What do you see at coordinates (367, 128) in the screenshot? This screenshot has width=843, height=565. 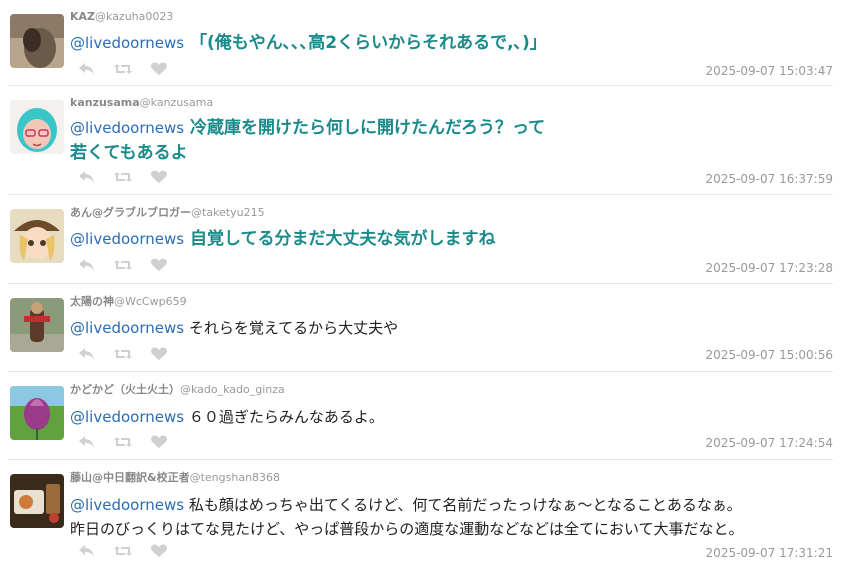 I see `tweet-text-line: 冷蔵庫を開けたら何しに開けたんだろう？って` at bounding box center [367, 128].